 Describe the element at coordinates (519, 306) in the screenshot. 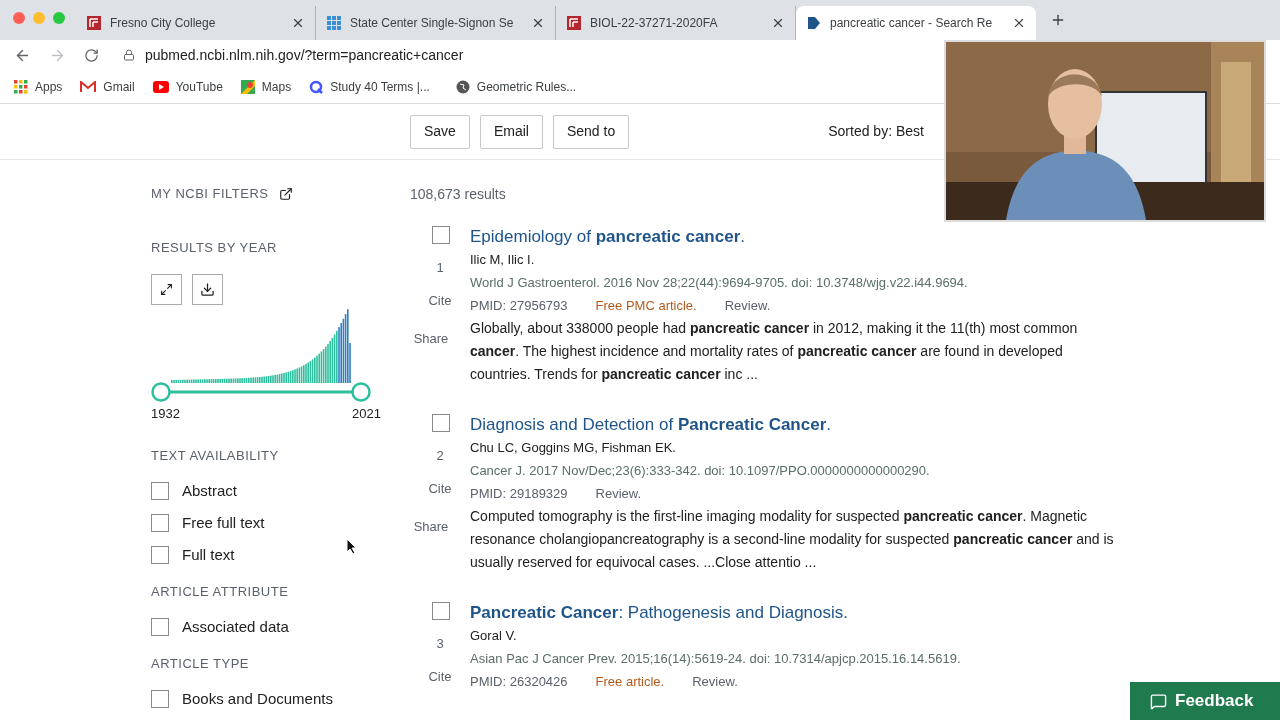

I see `pmid: PMID: 27956793` at that location.